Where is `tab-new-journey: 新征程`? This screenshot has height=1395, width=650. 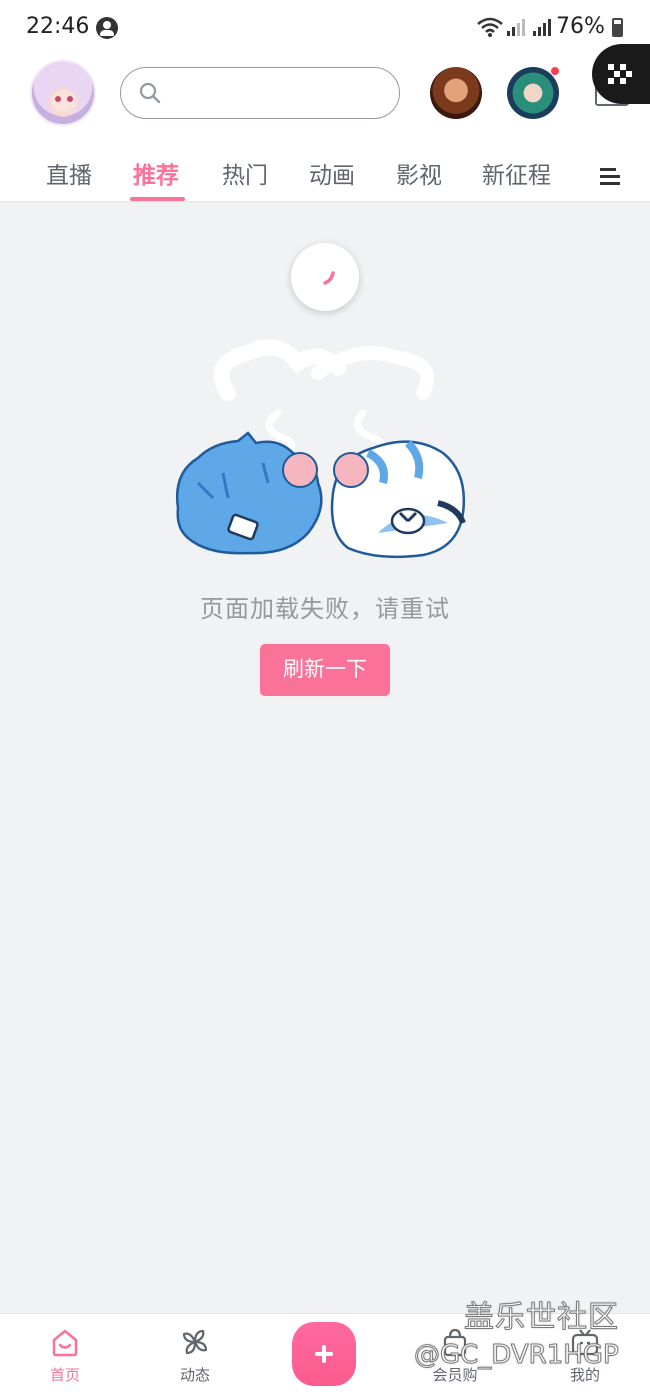 tab-new-journey: 新征程 is located at coordinates (516, 173).